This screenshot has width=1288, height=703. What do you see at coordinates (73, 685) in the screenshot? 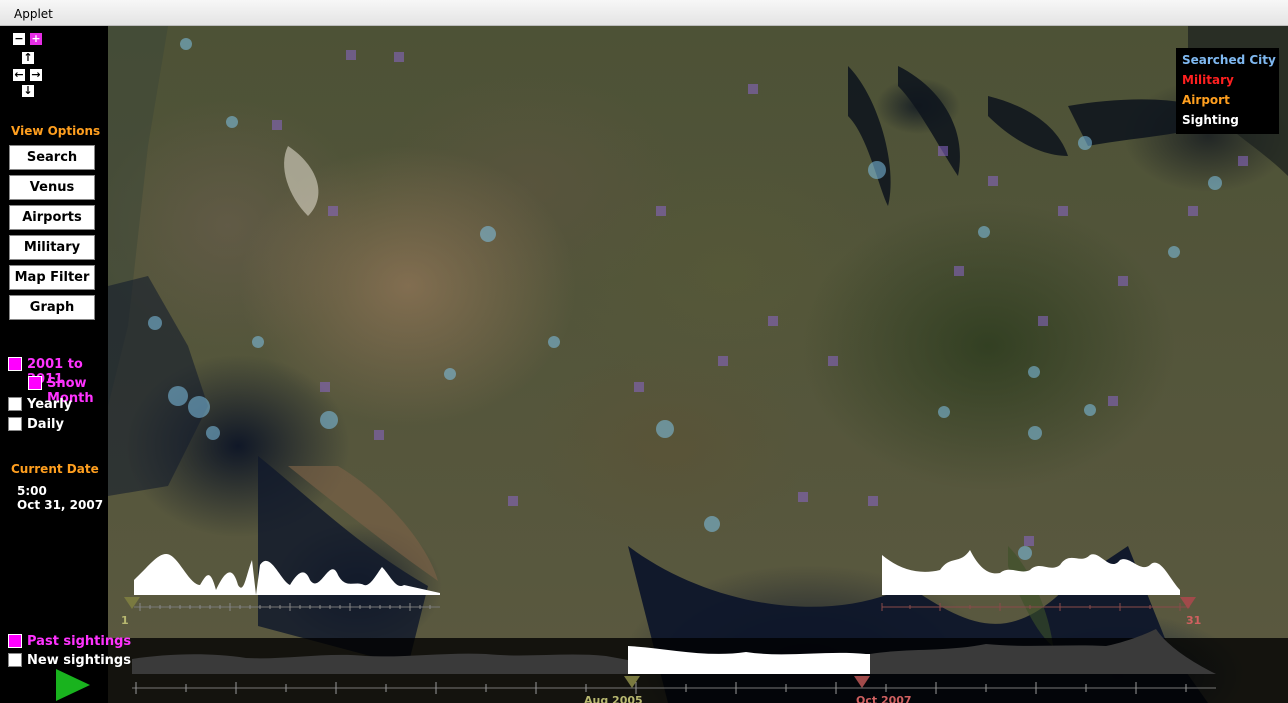
I see `play-icon` at bounding box center [73, 685].